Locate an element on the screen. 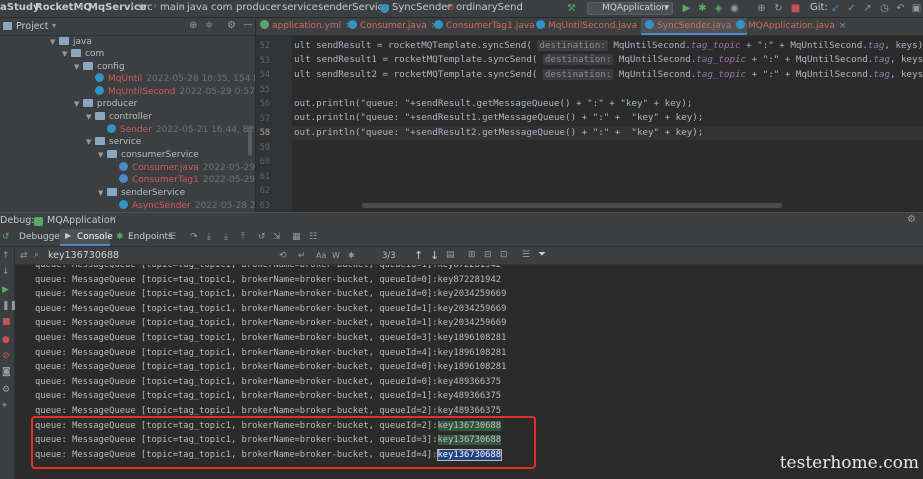 The image size is (923, 479). rollback-icon: ↶ is located at coordinates (900, 8).